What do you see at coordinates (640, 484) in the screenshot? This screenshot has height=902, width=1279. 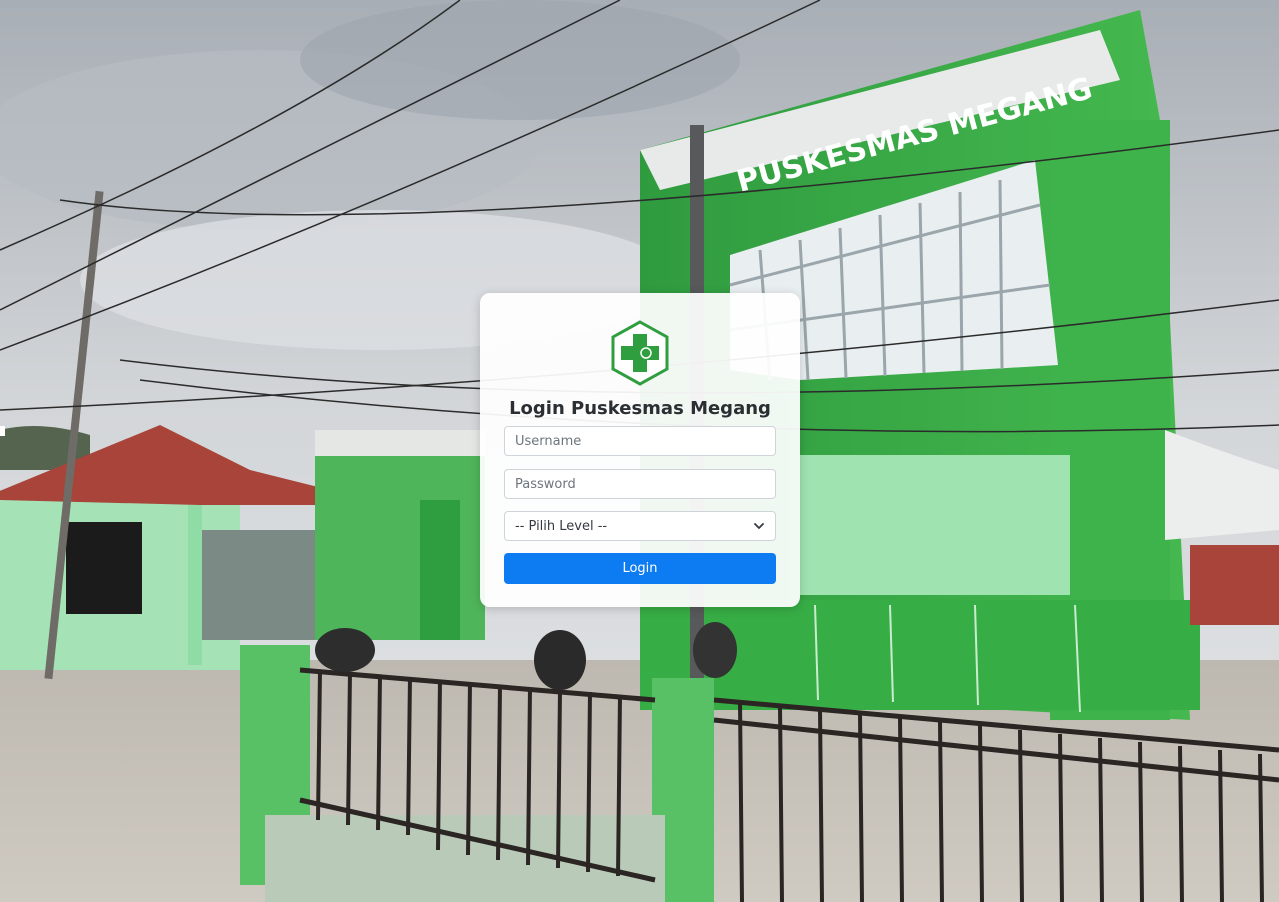 I see `password-input` at bounding box center [640, 484].